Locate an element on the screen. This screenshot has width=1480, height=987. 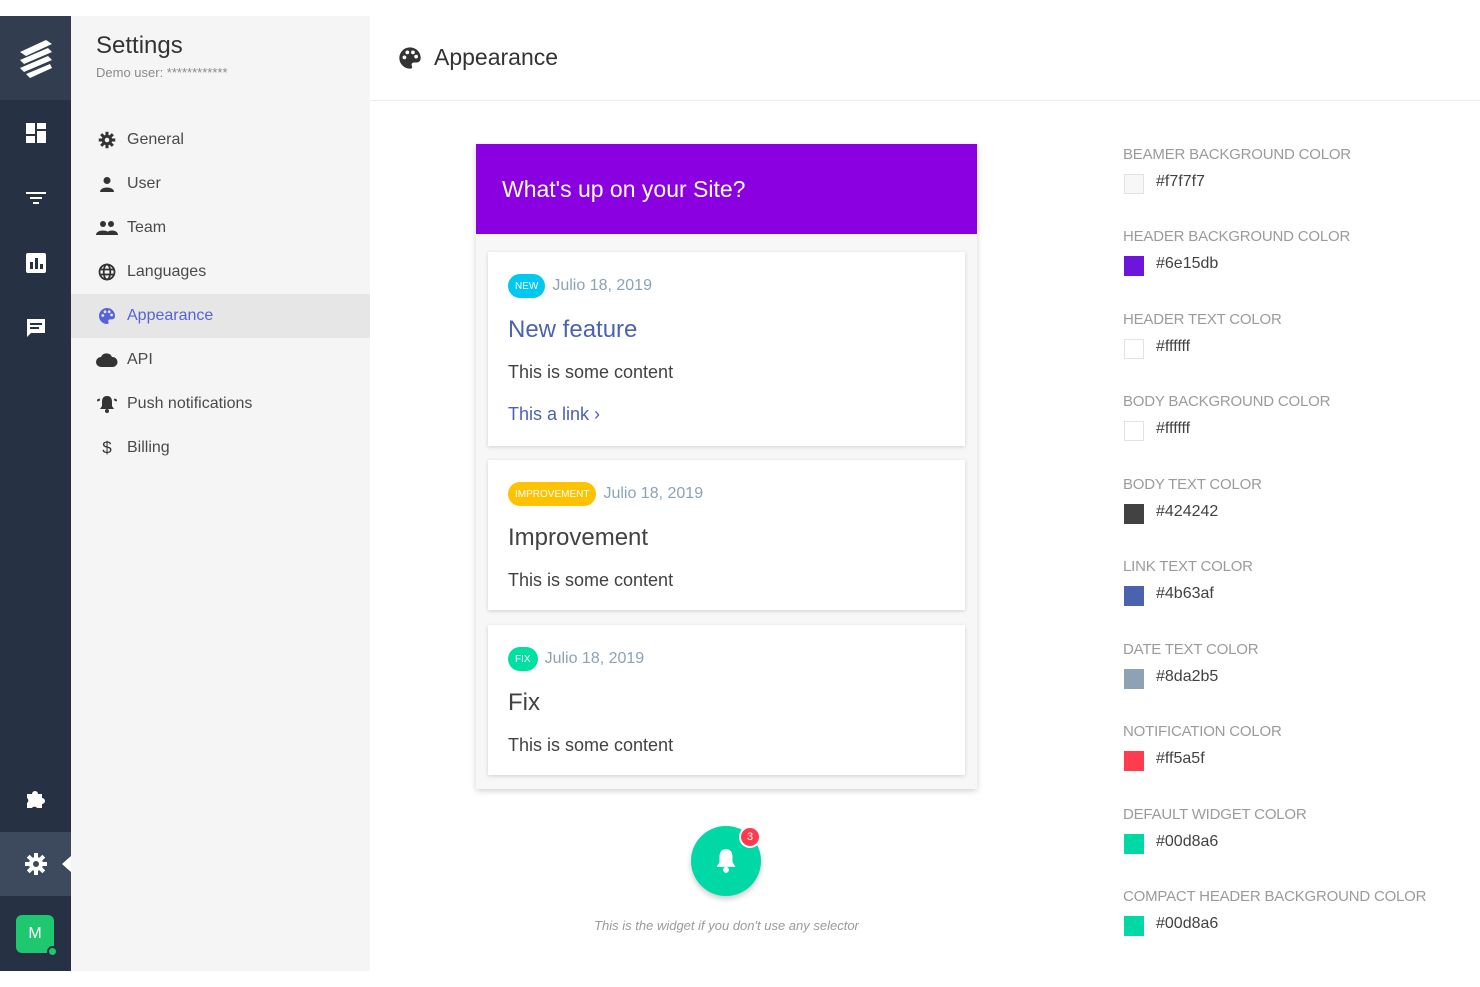
sidebar-item-billing: $ Billing is located at coordinates (220, 448).